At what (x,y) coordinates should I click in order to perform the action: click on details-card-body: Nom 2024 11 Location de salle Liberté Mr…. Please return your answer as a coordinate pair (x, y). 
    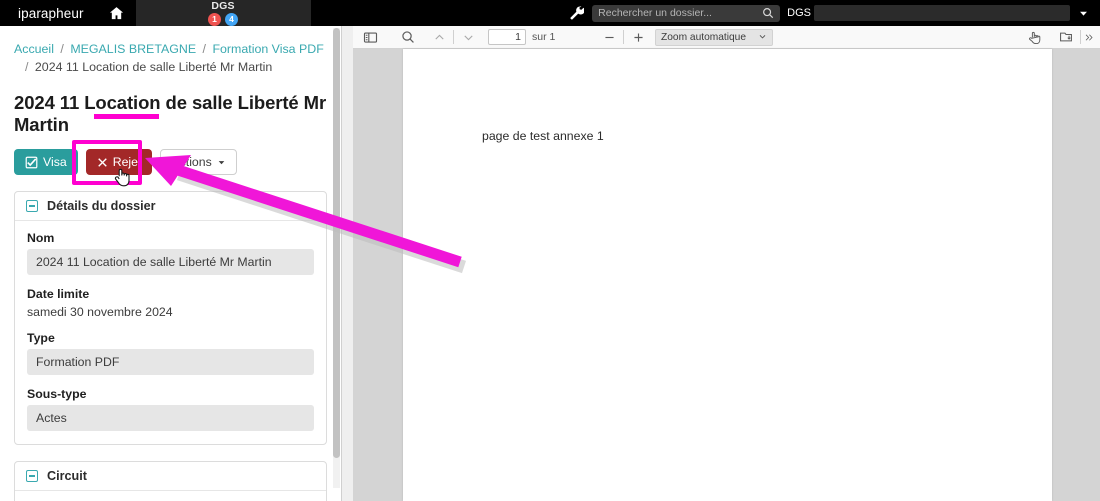
    Looking at the image, I should click on (170, 332).